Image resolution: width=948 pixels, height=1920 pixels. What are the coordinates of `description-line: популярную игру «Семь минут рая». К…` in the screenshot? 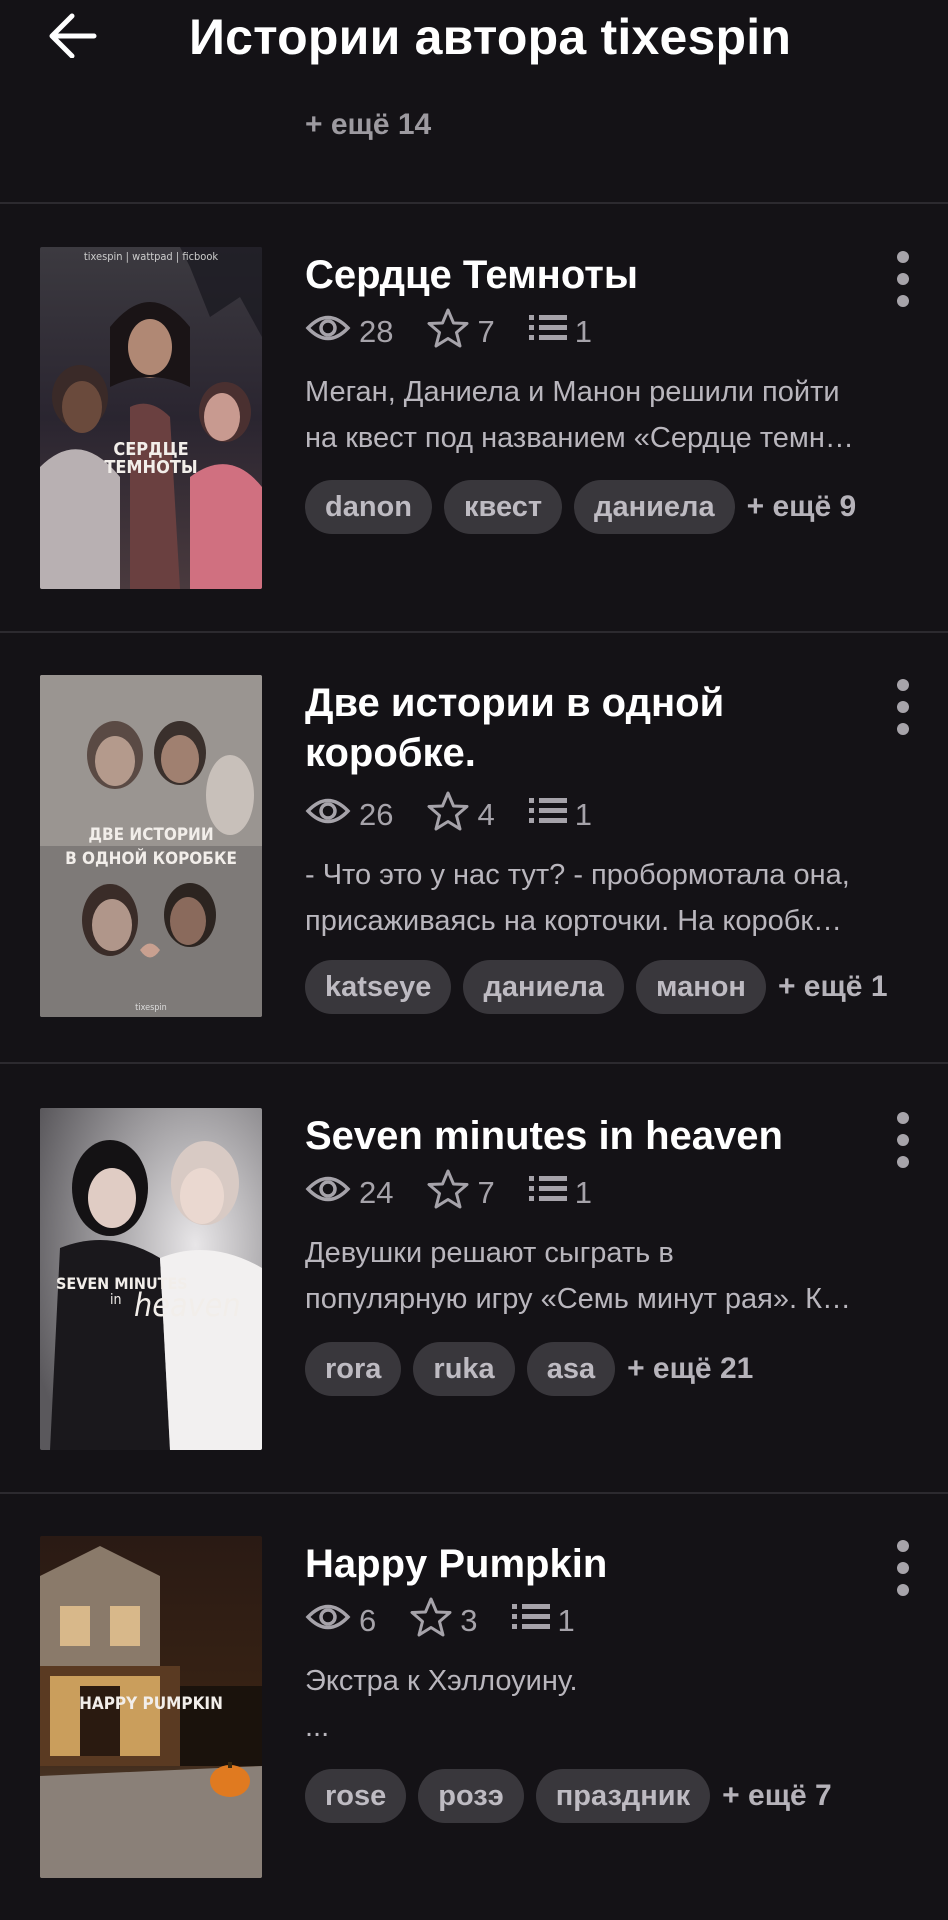 It's located at (578, 1299).